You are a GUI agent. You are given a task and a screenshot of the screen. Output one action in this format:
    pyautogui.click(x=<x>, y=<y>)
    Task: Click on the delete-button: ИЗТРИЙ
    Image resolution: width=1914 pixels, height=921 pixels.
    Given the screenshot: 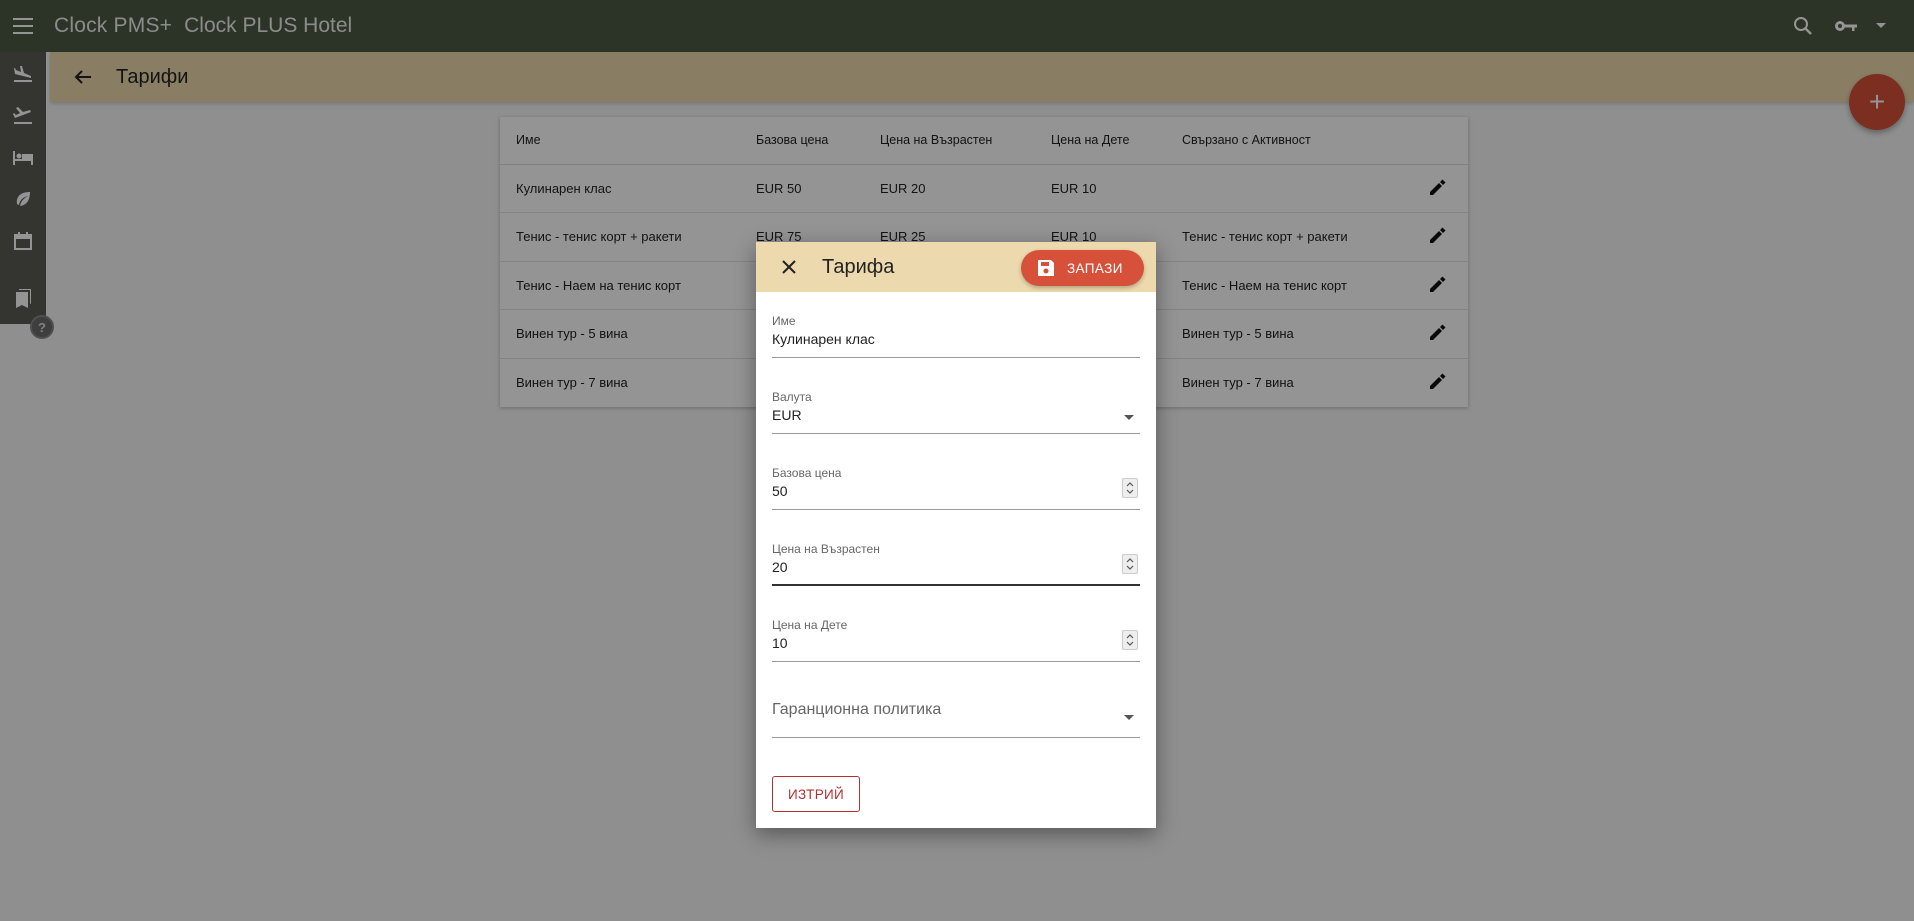 What is the action you would take?
    pyautogui.click(x=816, y=794)
    